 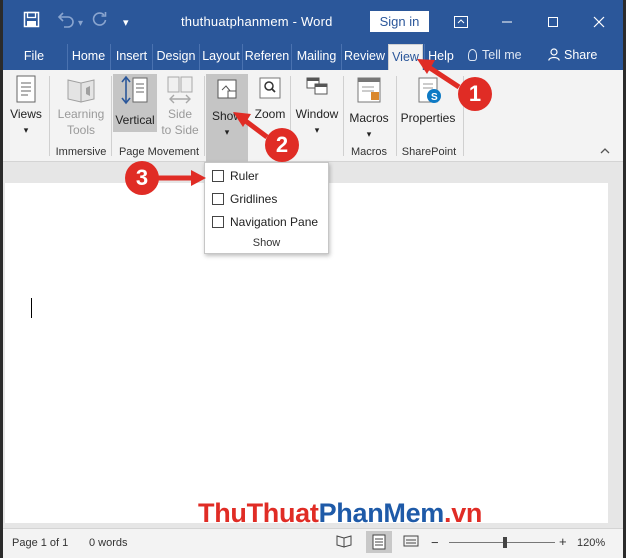 What do you see at coordinates (308, 122) in the screenshot?
I see `annotation-arrows` at bounding box center [308, 122].